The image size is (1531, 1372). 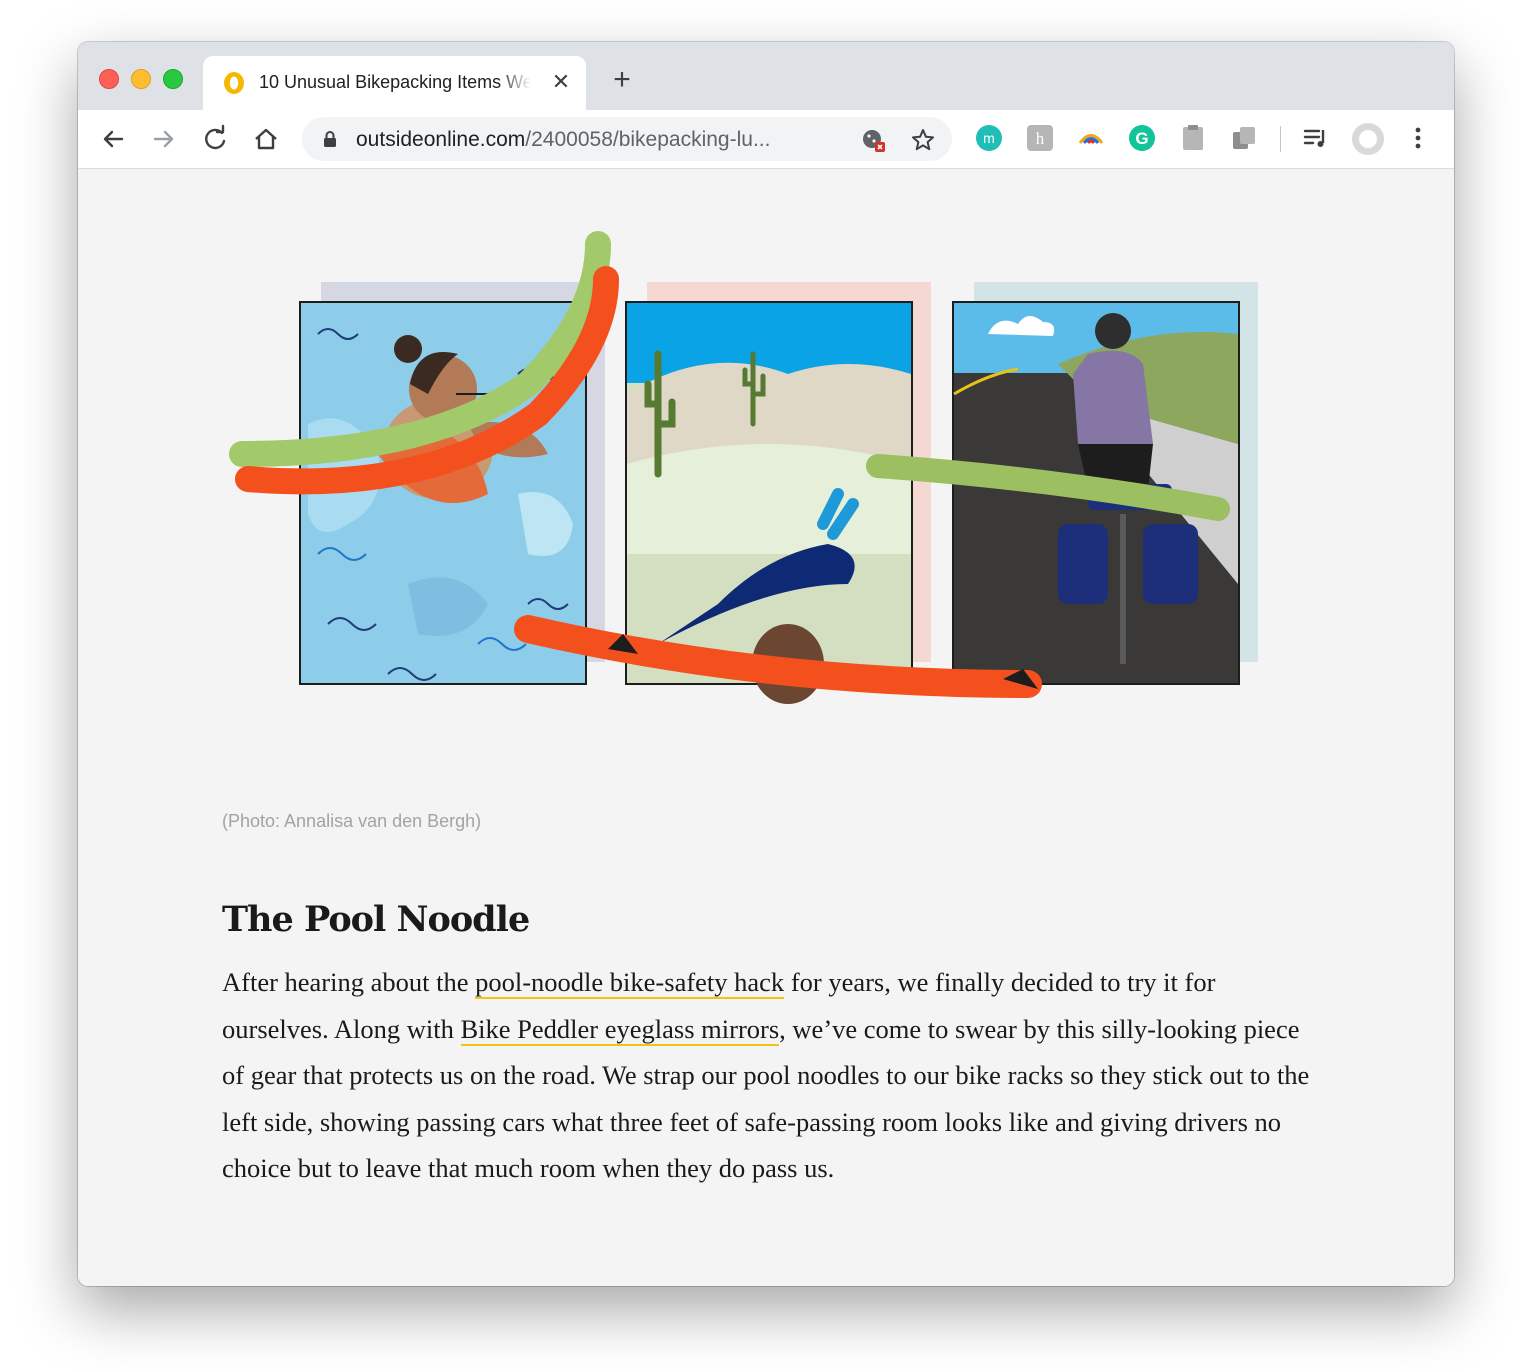 I want to click on cookie-blocked-icon, so click(x=873, y=140).